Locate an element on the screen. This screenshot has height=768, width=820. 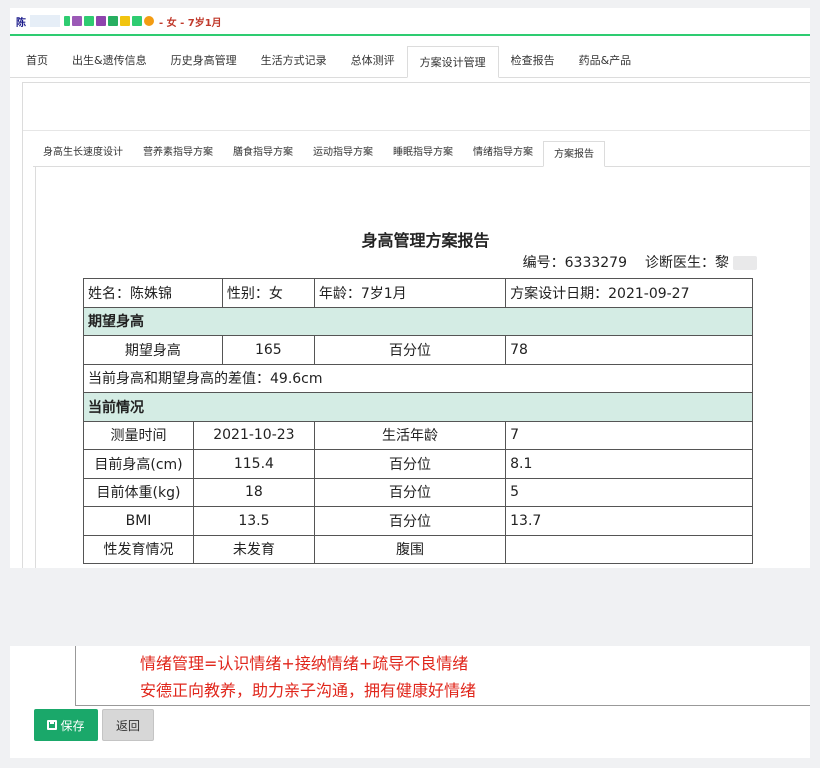
table-row: 目前体重(kg) 18 百分位 5 is located at coordinates (418, 492).